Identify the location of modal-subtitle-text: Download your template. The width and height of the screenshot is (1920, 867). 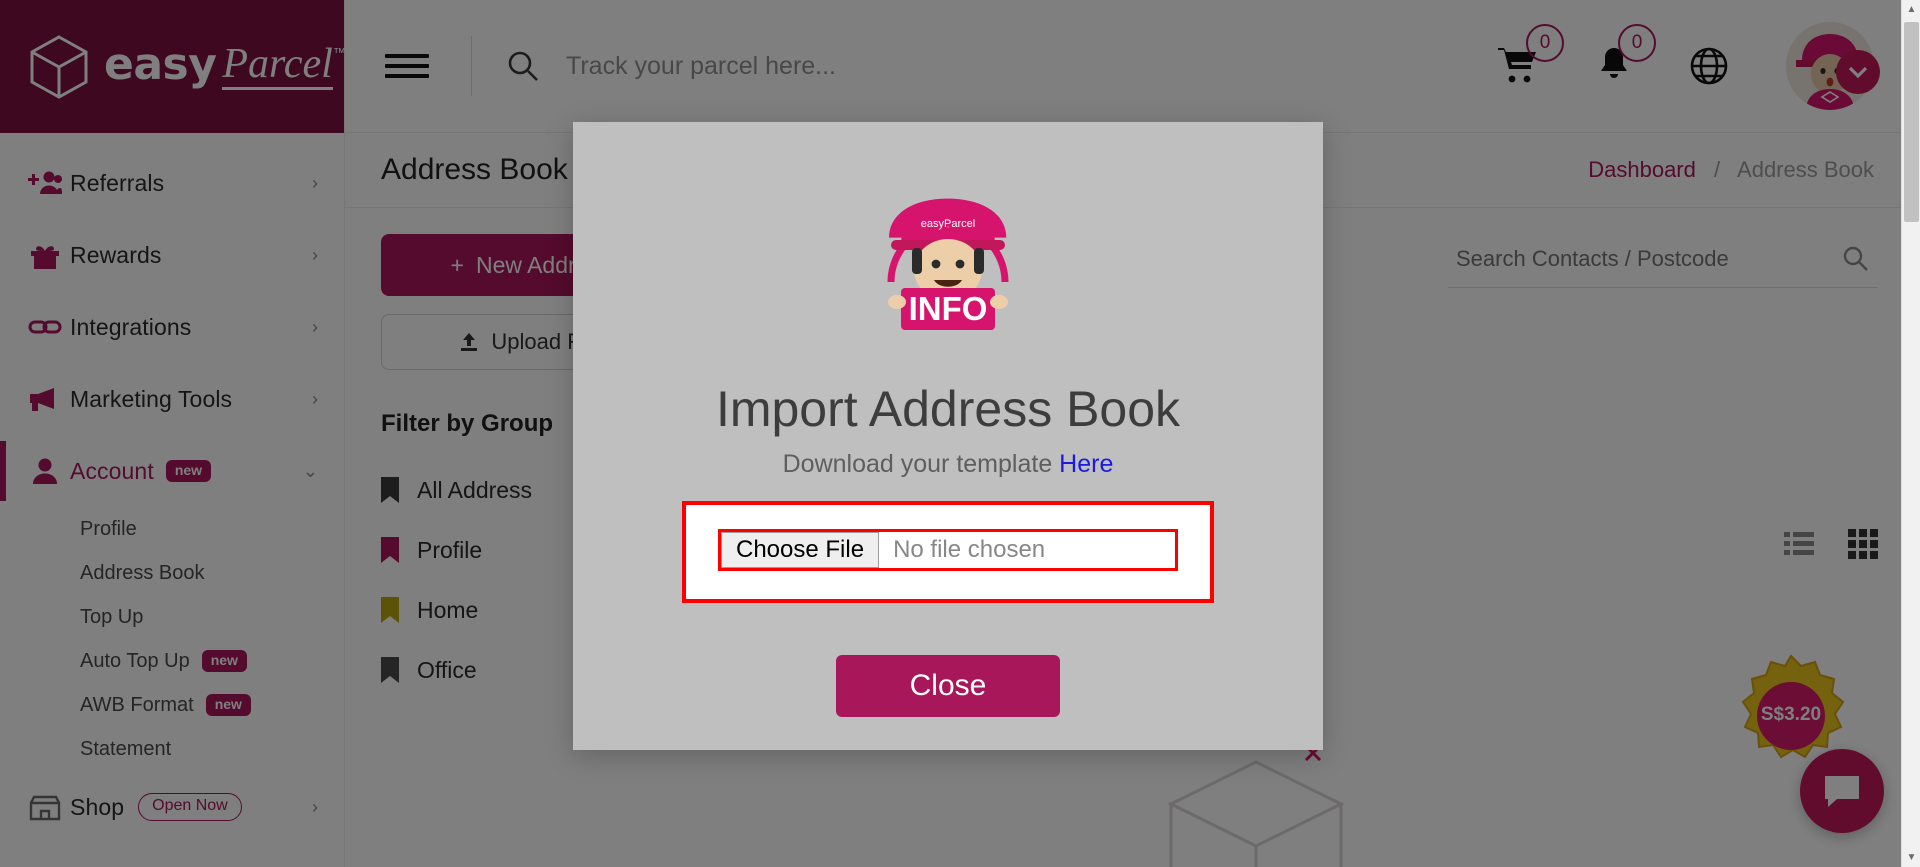
(921, 464).